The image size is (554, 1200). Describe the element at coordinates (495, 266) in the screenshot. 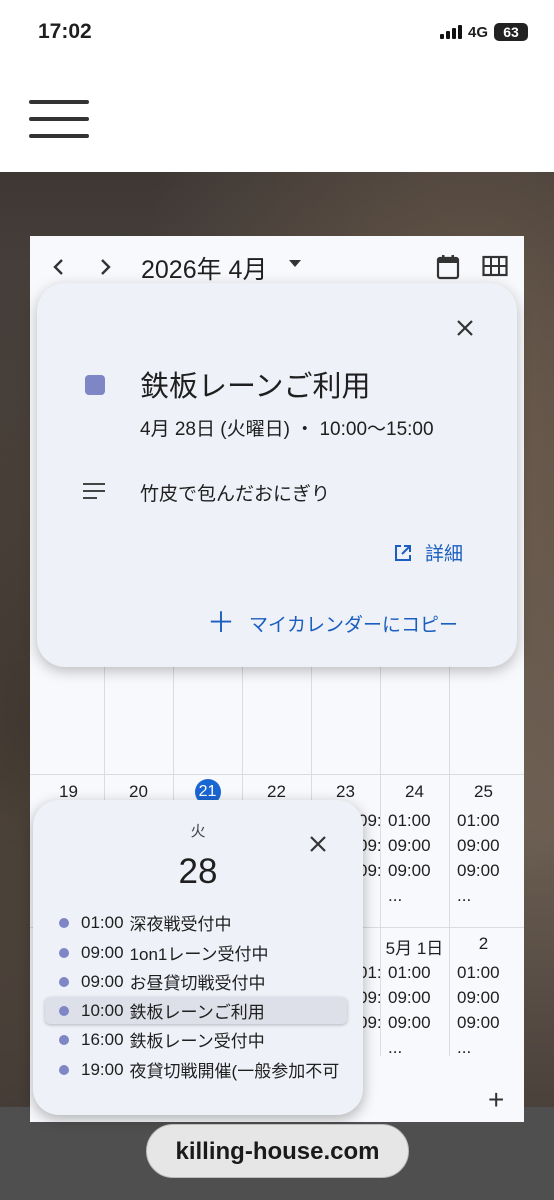

I see `grid-view-icon` at that location.